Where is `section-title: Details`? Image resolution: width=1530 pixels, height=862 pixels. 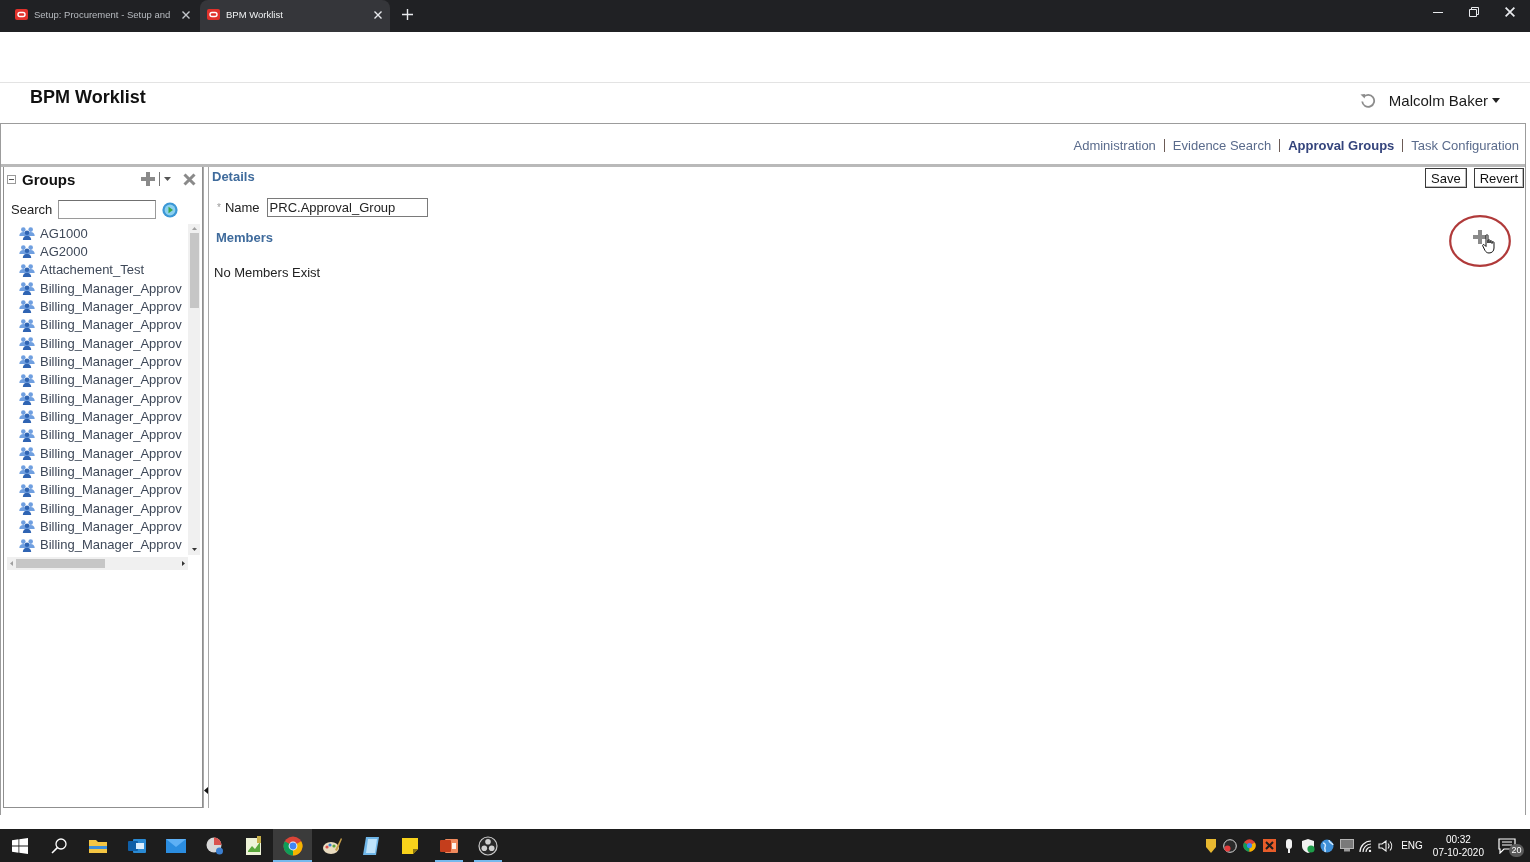
section-title: Details is located at coordinates (233, 176).